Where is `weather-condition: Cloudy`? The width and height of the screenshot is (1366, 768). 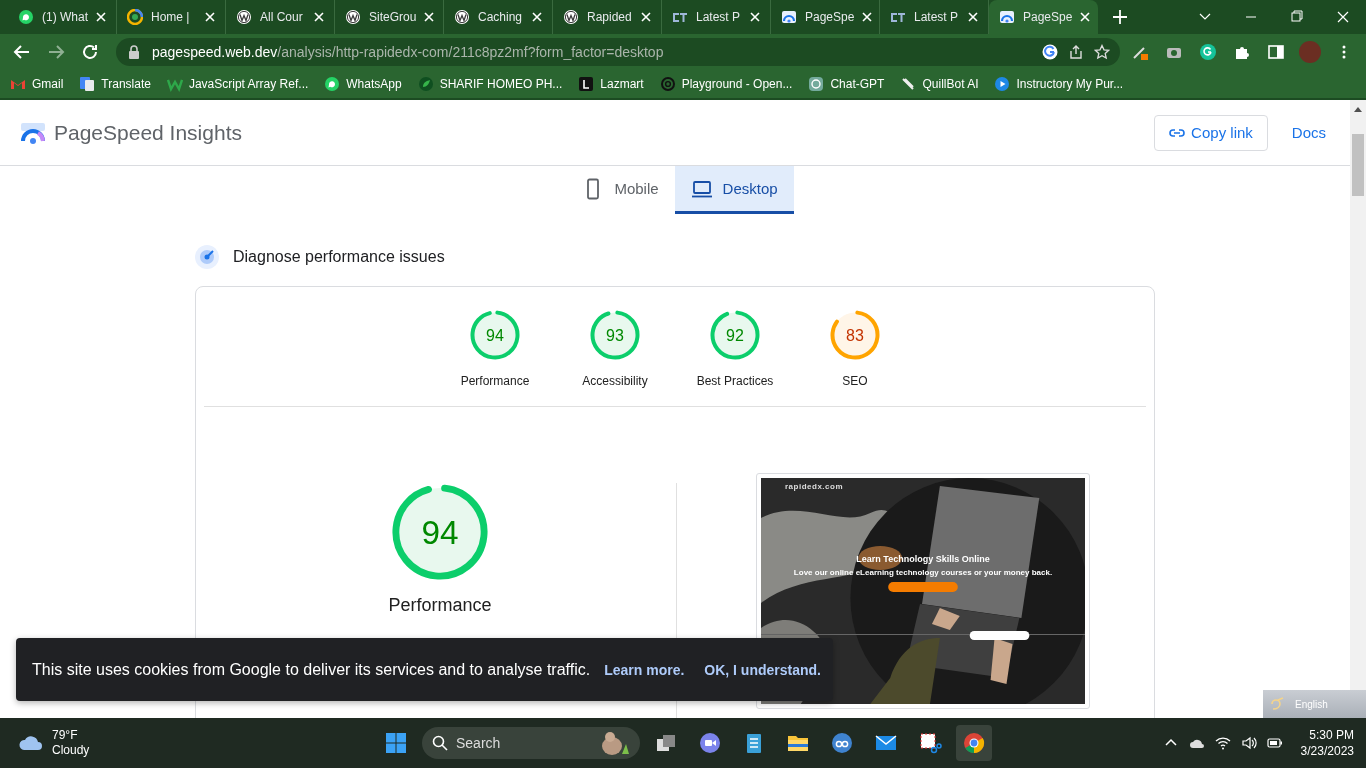
weather-condition: Cloudy is located at coordinates (71, 750).